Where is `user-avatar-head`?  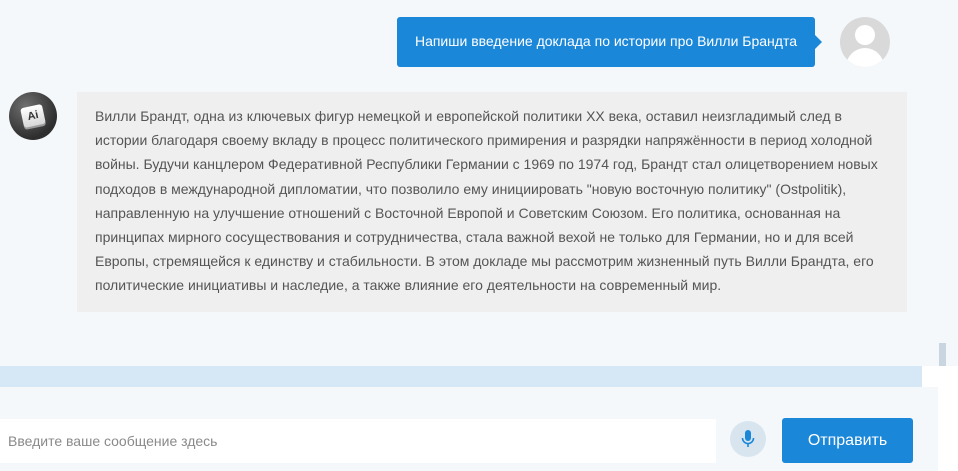 user-avatar-head is located at coordinates (865, 35).